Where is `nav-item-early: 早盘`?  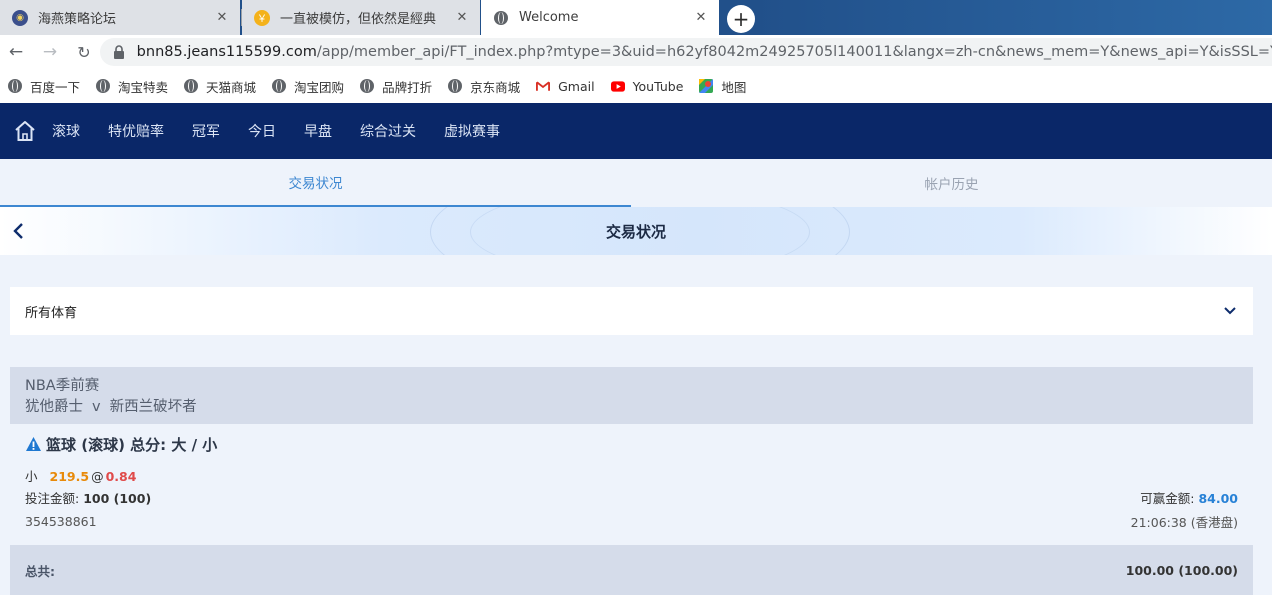 nav-item-early: 早盘 is located at coordinates (318, 131).